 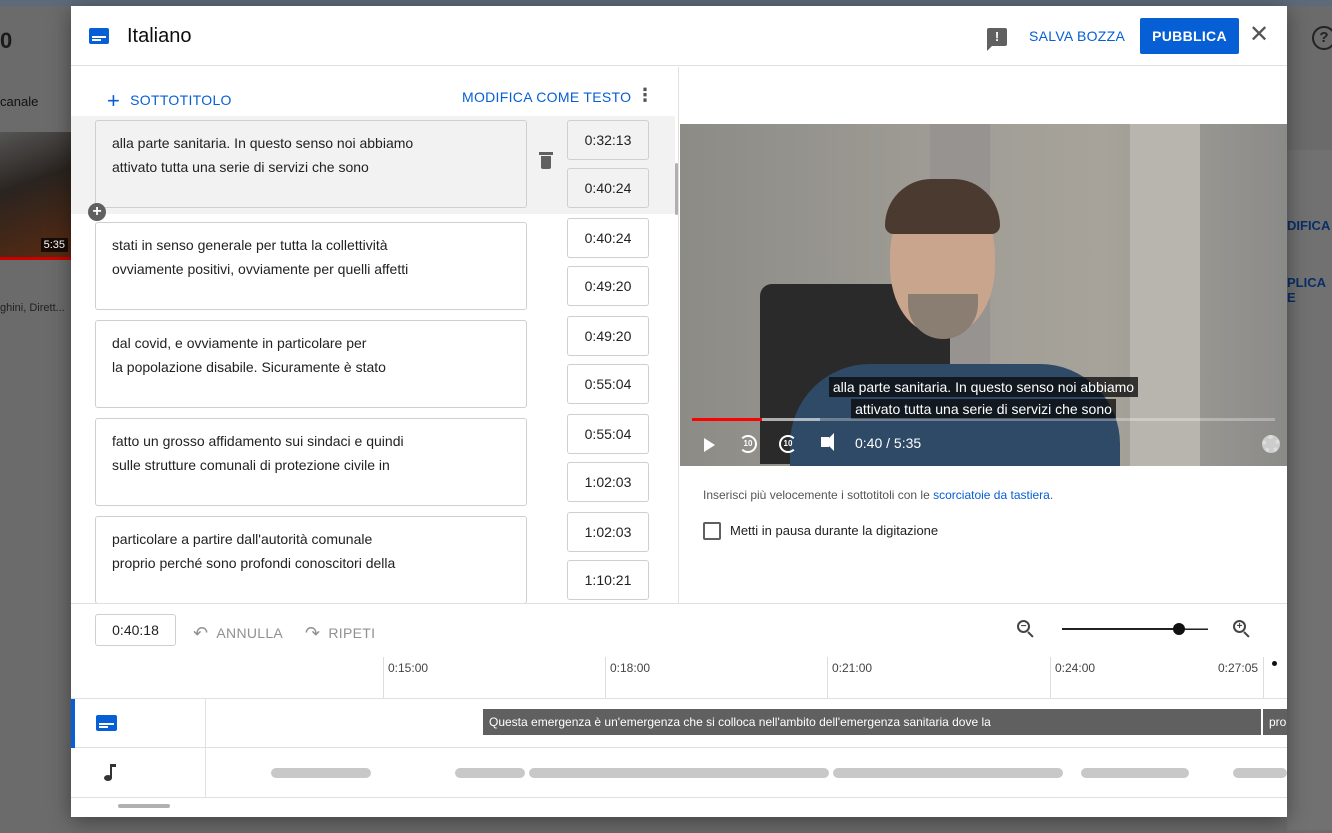 I want to click on feedback-icon: !, so click(x=997, y=39).